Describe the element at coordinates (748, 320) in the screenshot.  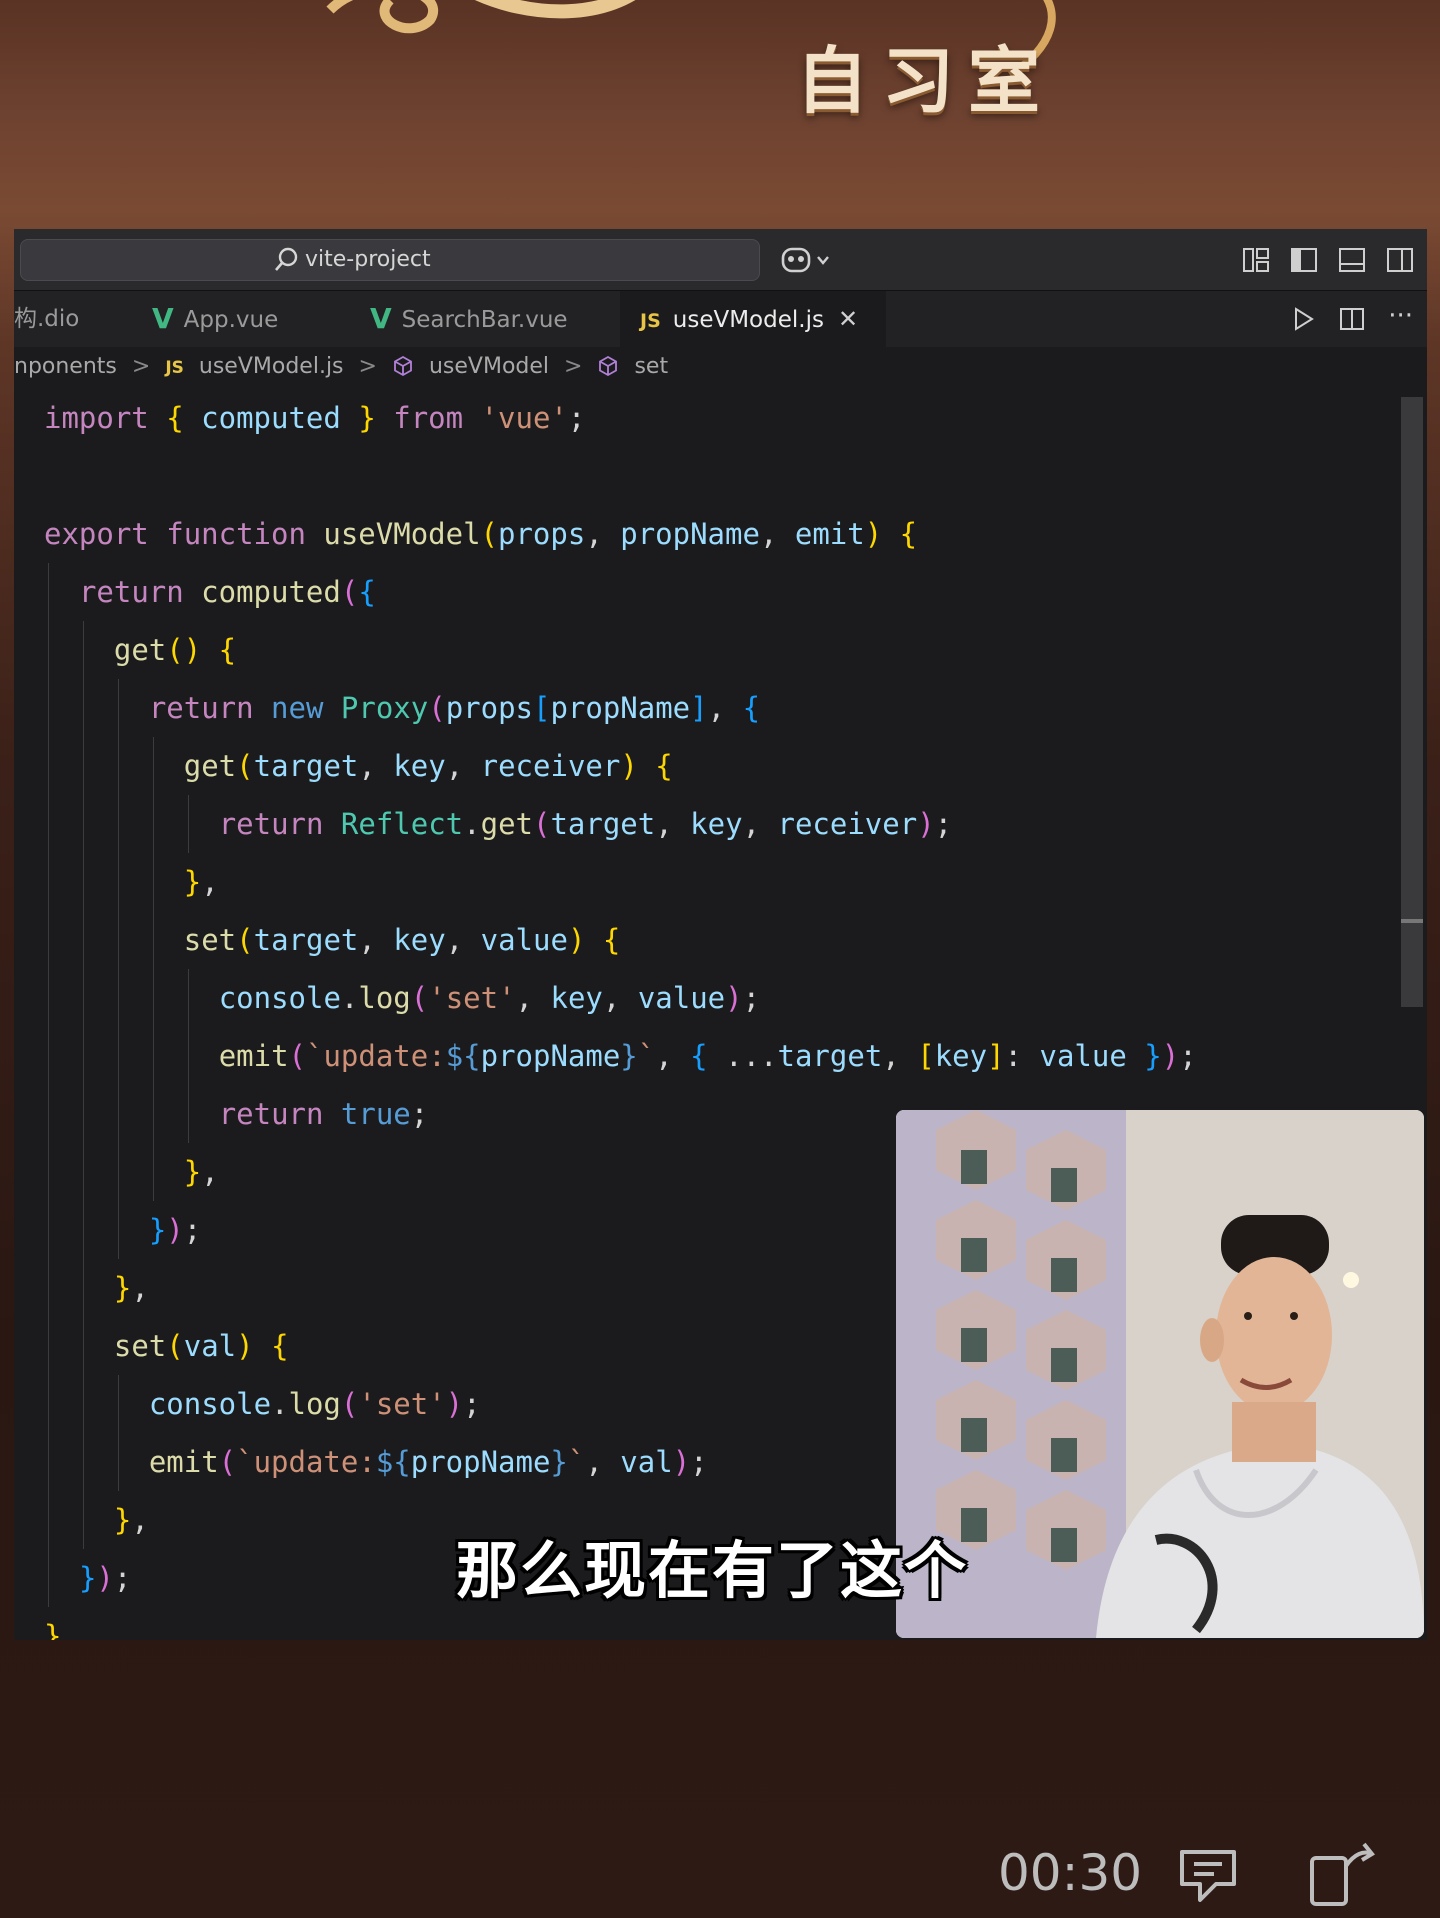
I see `tab-label: useVModel.js` at that location.